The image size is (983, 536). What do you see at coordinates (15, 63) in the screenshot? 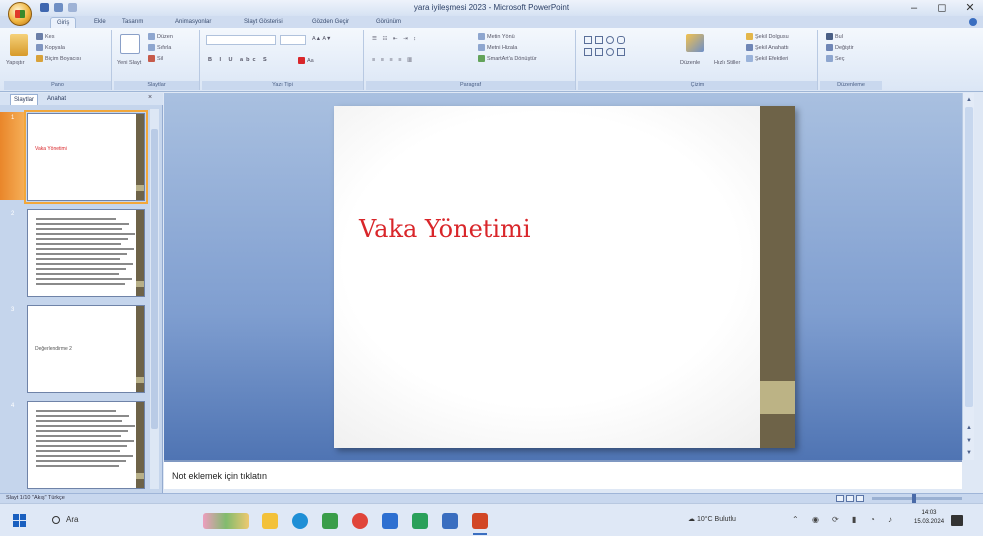
I see `paste-button: Yapıştır` at bounding box center [15, 63].